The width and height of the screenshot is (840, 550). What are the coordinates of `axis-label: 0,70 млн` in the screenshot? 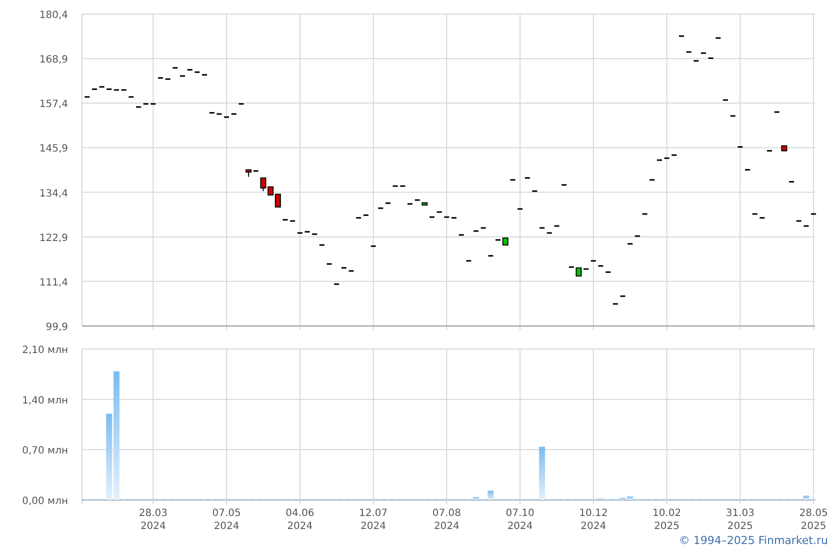 It's located at (45, 451).